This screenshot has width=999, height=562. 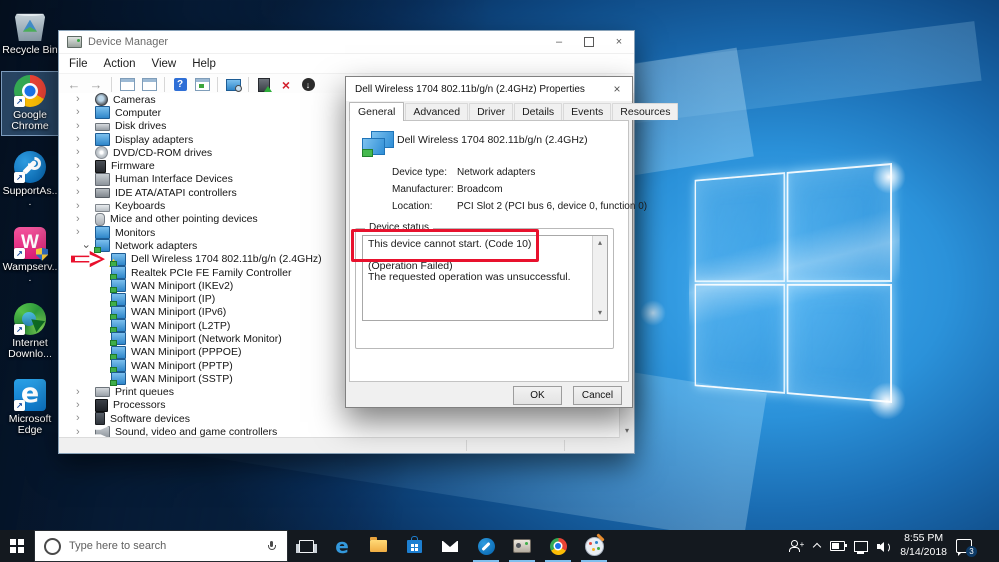 What do you see at coordinates (414, 546) in the screenshot?
I see `taskbar-store-icon` at bounding box center [414, 546].